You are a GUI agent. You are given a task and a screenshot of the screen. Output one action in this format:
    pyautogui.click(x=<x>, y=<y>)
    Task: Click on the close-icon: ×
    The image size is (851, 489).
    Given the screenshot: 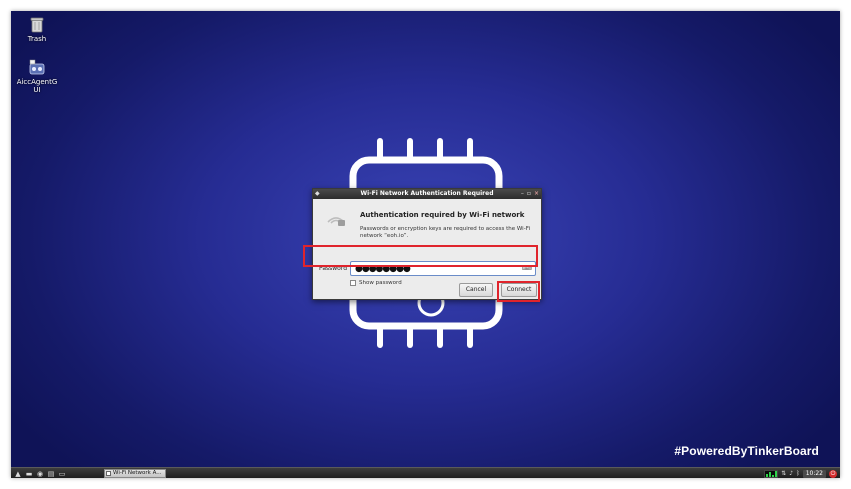 What is the action you would take?
    pyautogui.click(x=536, y=194)
    